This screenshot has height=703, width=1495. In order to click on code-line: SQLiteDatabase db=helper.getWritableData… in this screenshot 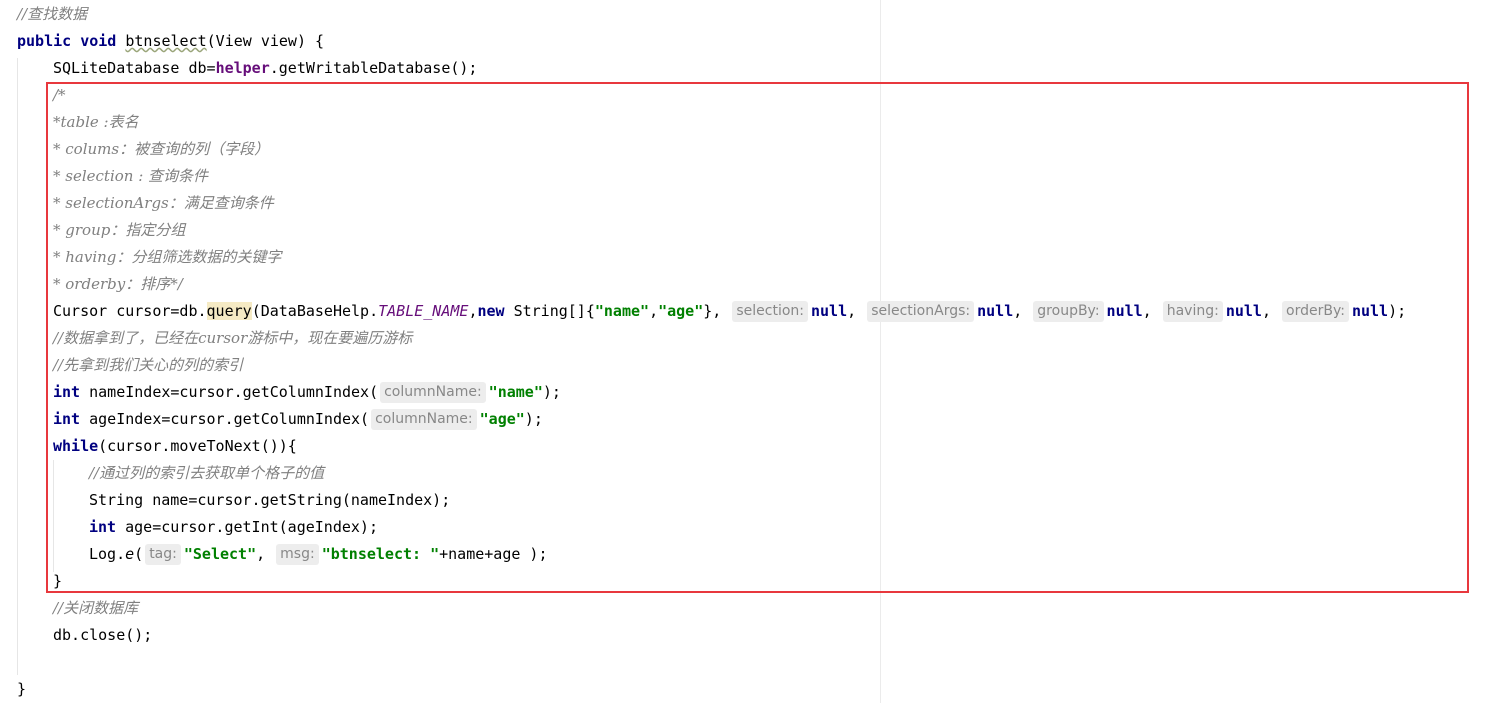, I will do `click(265, 68)`.